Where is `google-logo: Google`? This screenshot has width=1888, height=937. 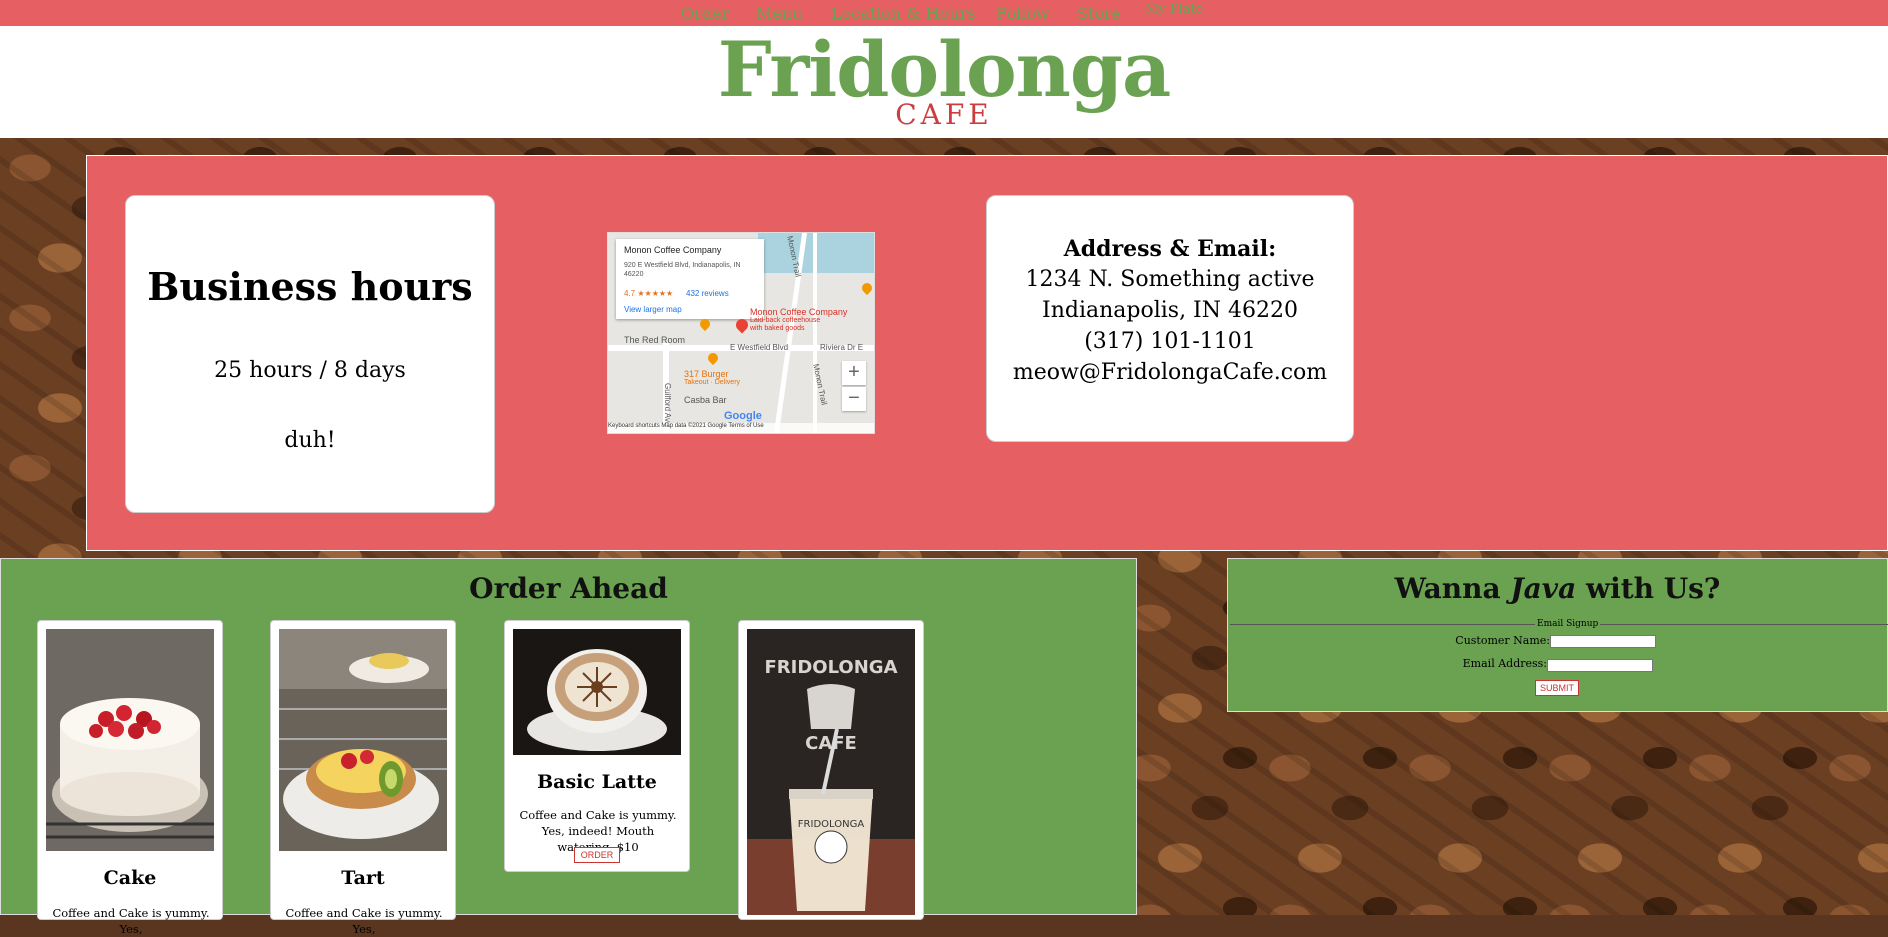
google-logo: Google is located at coordinates (743, 416).